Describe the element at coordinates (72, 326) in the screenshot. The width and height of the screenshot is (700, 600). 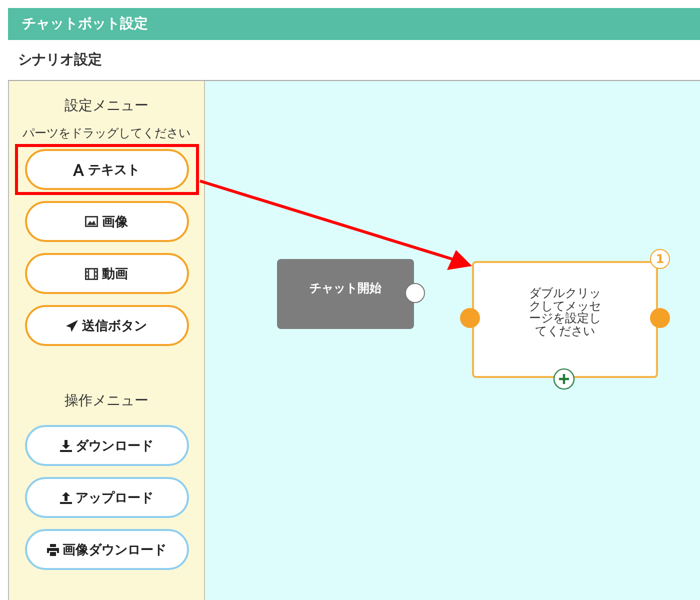
I see `paper-plane-icon` at that location.